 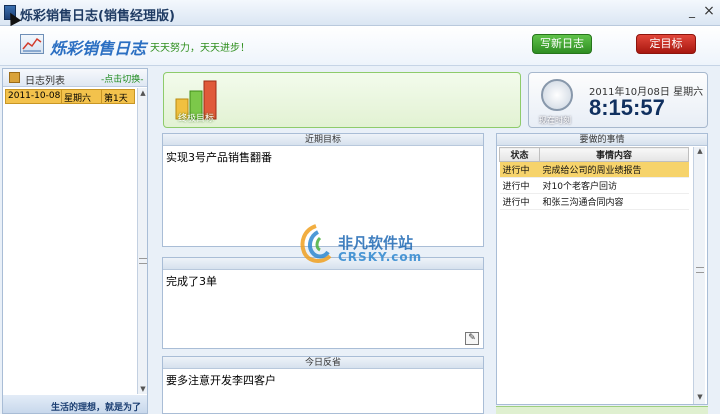 What do you see at coordinates (380, 257) in the screenshot?
I see `watermark-en-text: CRSKY.com` at bounding box center [380, 257].